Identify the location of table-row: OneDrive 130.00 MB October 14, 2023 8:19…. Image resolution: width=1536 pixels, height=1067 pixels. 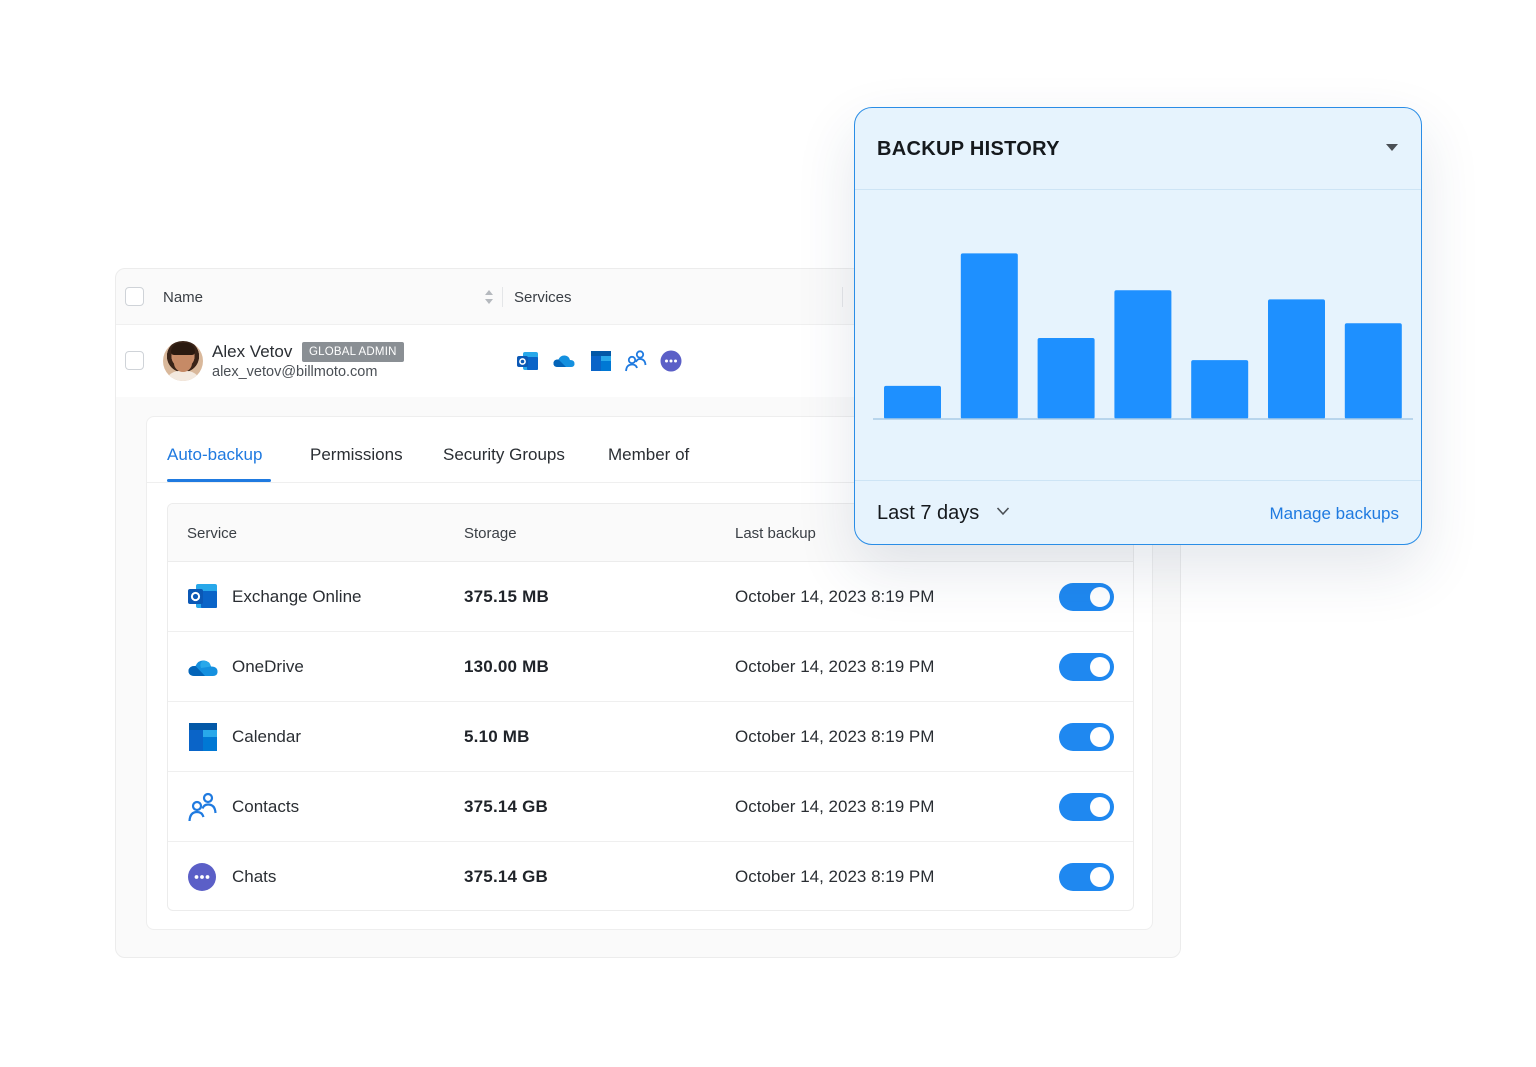
(650, 667).